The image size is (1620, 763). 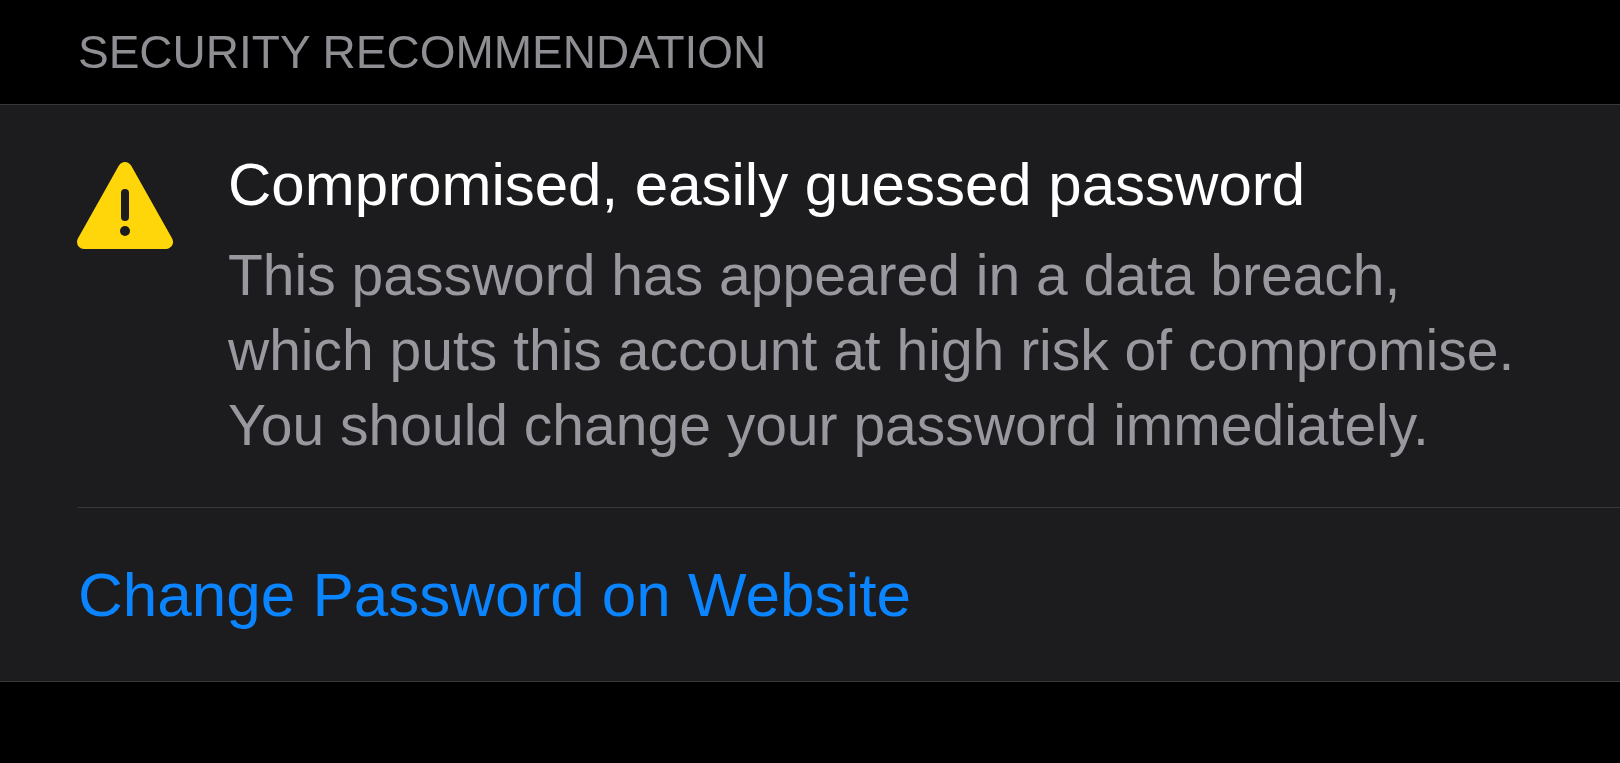 What do you see at coordinates (767, 185) in the screenshot?
I see `recommendation-title: Compromised, easily guessed password` at bounding box center [767, 185].